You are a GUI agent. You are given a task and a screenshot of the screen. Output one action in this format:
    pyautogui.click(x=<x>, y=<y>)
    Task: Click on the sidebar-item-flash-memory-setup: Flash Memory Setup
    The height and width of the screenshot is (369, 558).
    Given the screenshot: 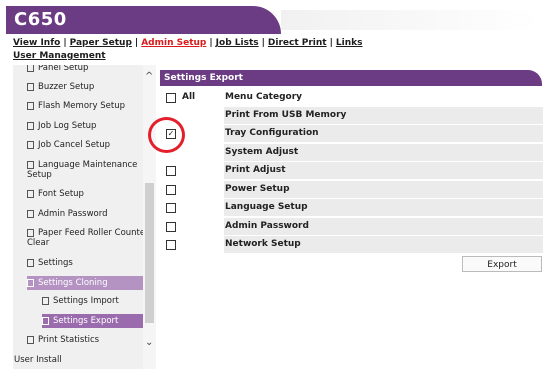 What is the action you would take?
    pyautogui.click(x=91, y=106)
    